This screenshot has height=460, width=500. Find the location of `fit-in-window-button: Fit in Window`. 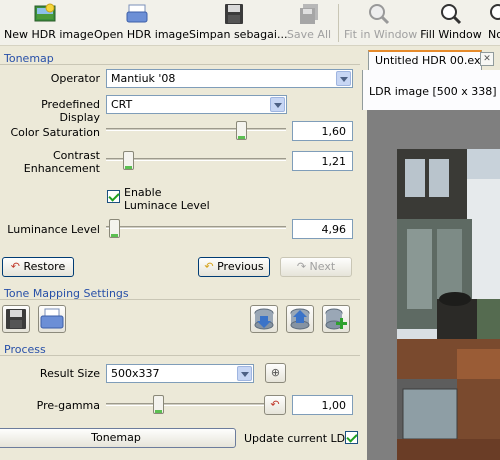

fit-in-window-button: Fit in Window is located at coordinates (381, 23).